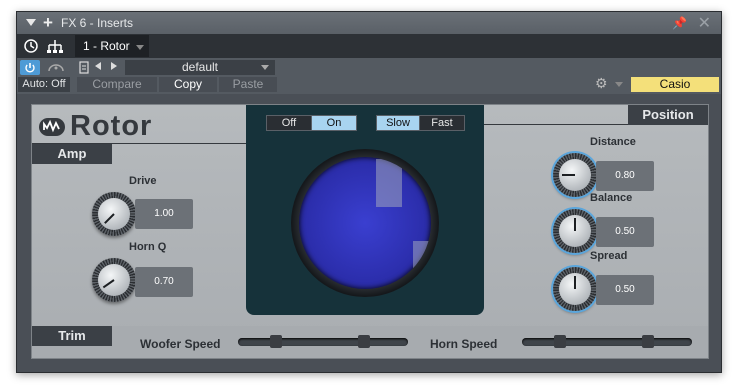 The height and width of the screenshot is (391, 736). I want to click on horn-paddle, so click(389, 183).